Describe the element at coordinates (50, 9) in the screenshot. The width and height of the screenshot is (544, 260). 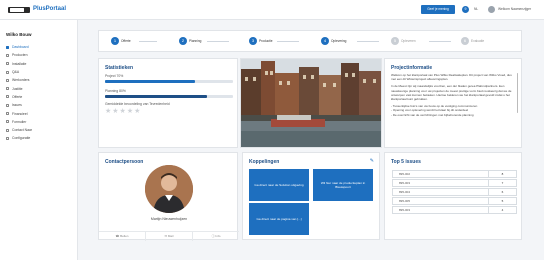
I see `brand-name: PlusPortaal` at that location.